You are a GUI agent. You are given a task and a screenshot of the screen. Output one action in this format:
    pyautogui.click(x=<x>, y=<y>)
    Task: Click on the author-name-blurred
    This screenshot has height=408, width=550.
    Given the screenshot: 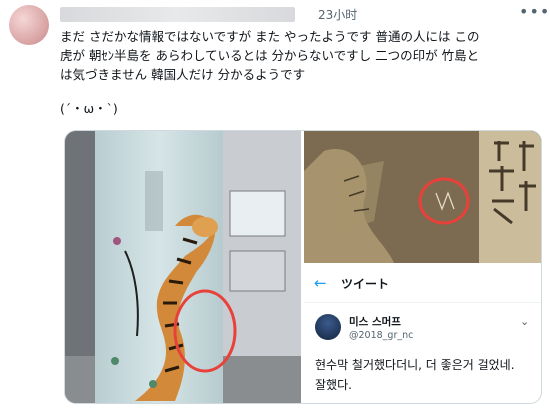 What is the action you would take?
    pyautogui.click(x=177, y=14)
    